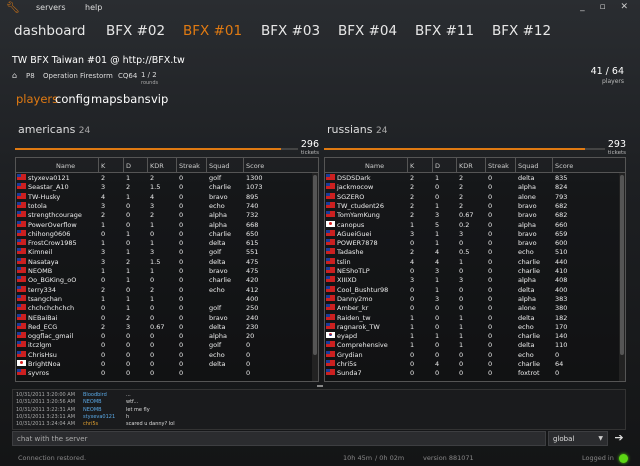  What do you see at coordinates (444, 31) in the screenshot?
I see `tab-bfx-11: BFX #11` at bounding box center [444, 31].